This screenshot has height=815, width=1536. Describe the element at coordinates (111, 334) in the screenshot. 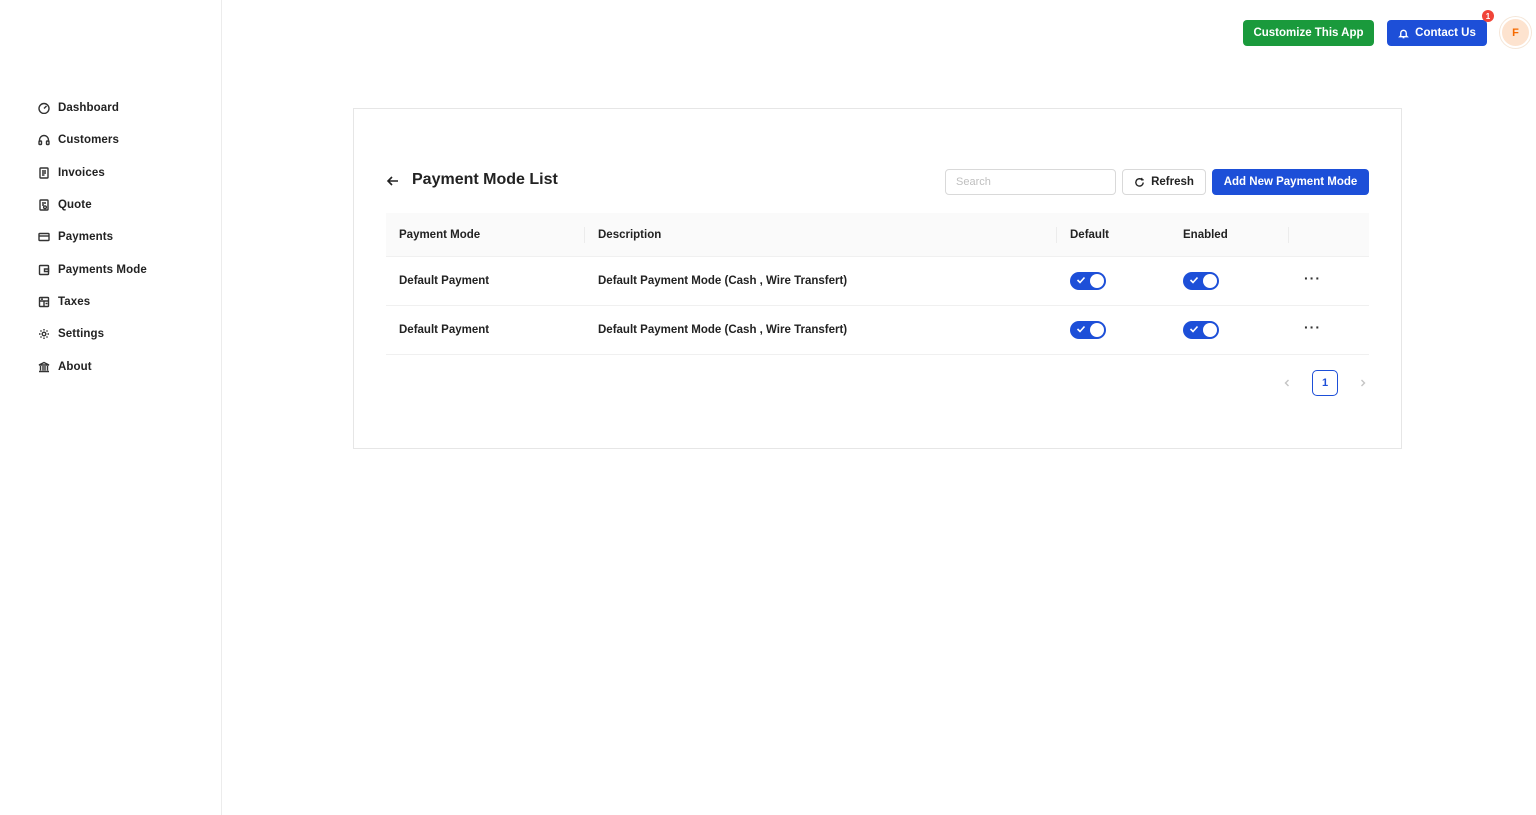

I see `sidebar-item-settings: Settings` at that location.